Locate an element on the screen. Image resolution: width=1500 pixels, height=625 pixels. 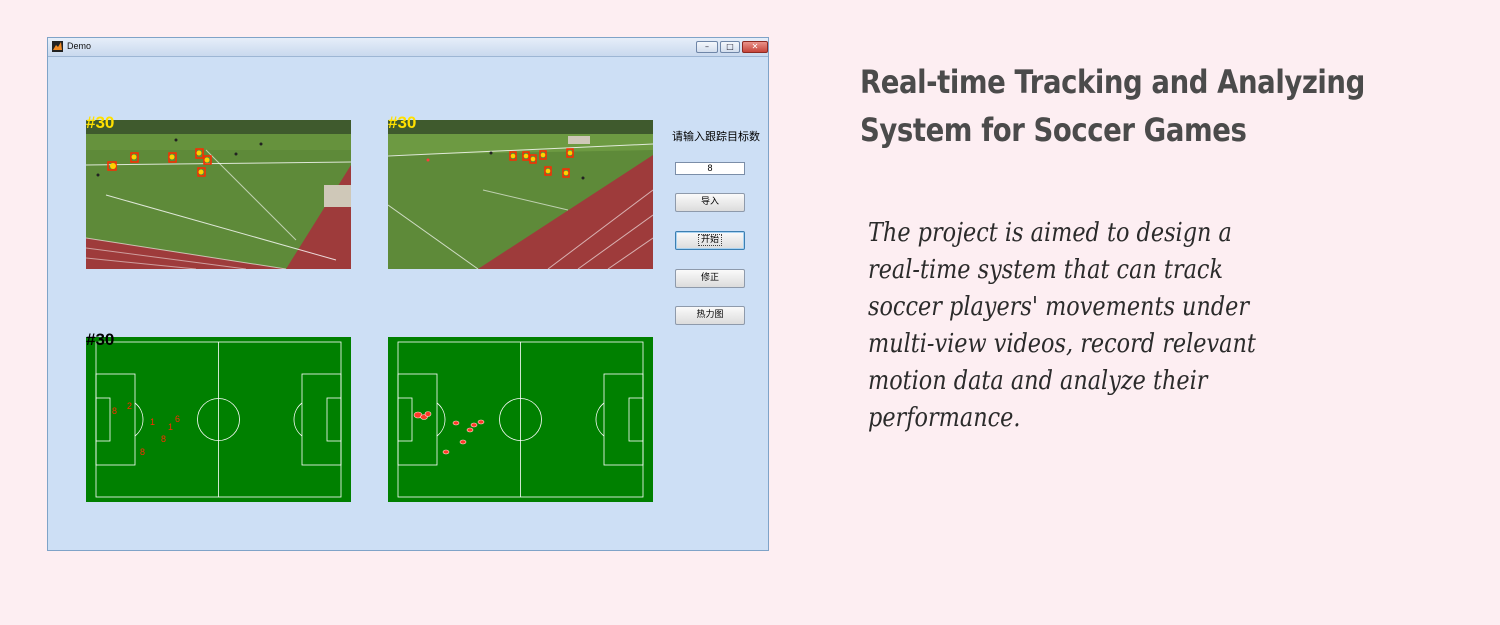
start-button-label: 开始 is located at coordinates (710, 240).